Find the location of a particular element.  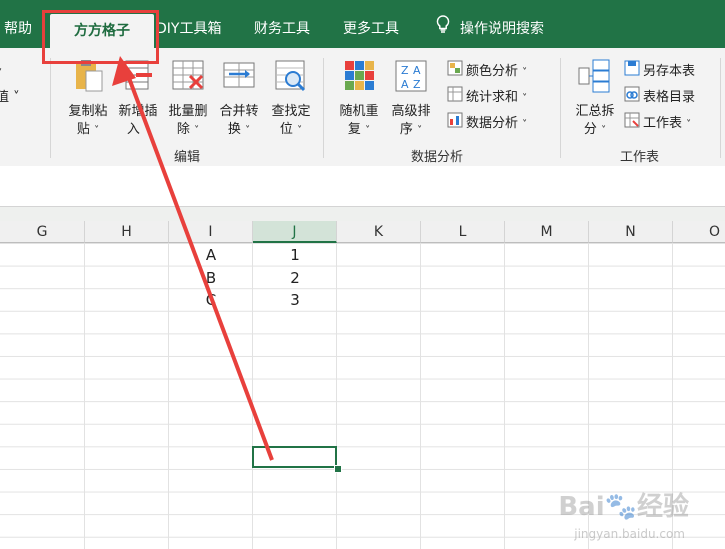

paw-icon: 🐾 is located at coordinates (620, 507).